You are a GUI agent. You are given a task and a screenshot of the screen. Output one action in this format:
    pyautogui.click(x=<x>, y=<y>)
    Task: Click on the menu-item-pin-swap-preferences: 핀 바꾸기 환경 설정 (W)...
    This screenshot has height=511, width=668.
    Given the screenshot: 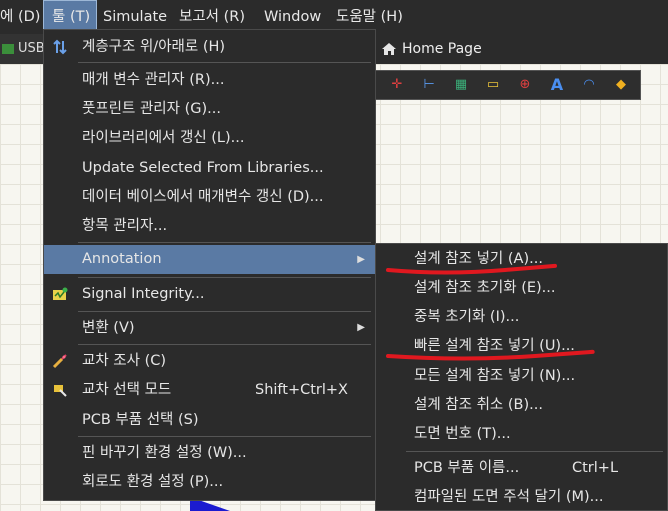 What is the action you would take?
    pyautogui.click(x=209, y=453)
    